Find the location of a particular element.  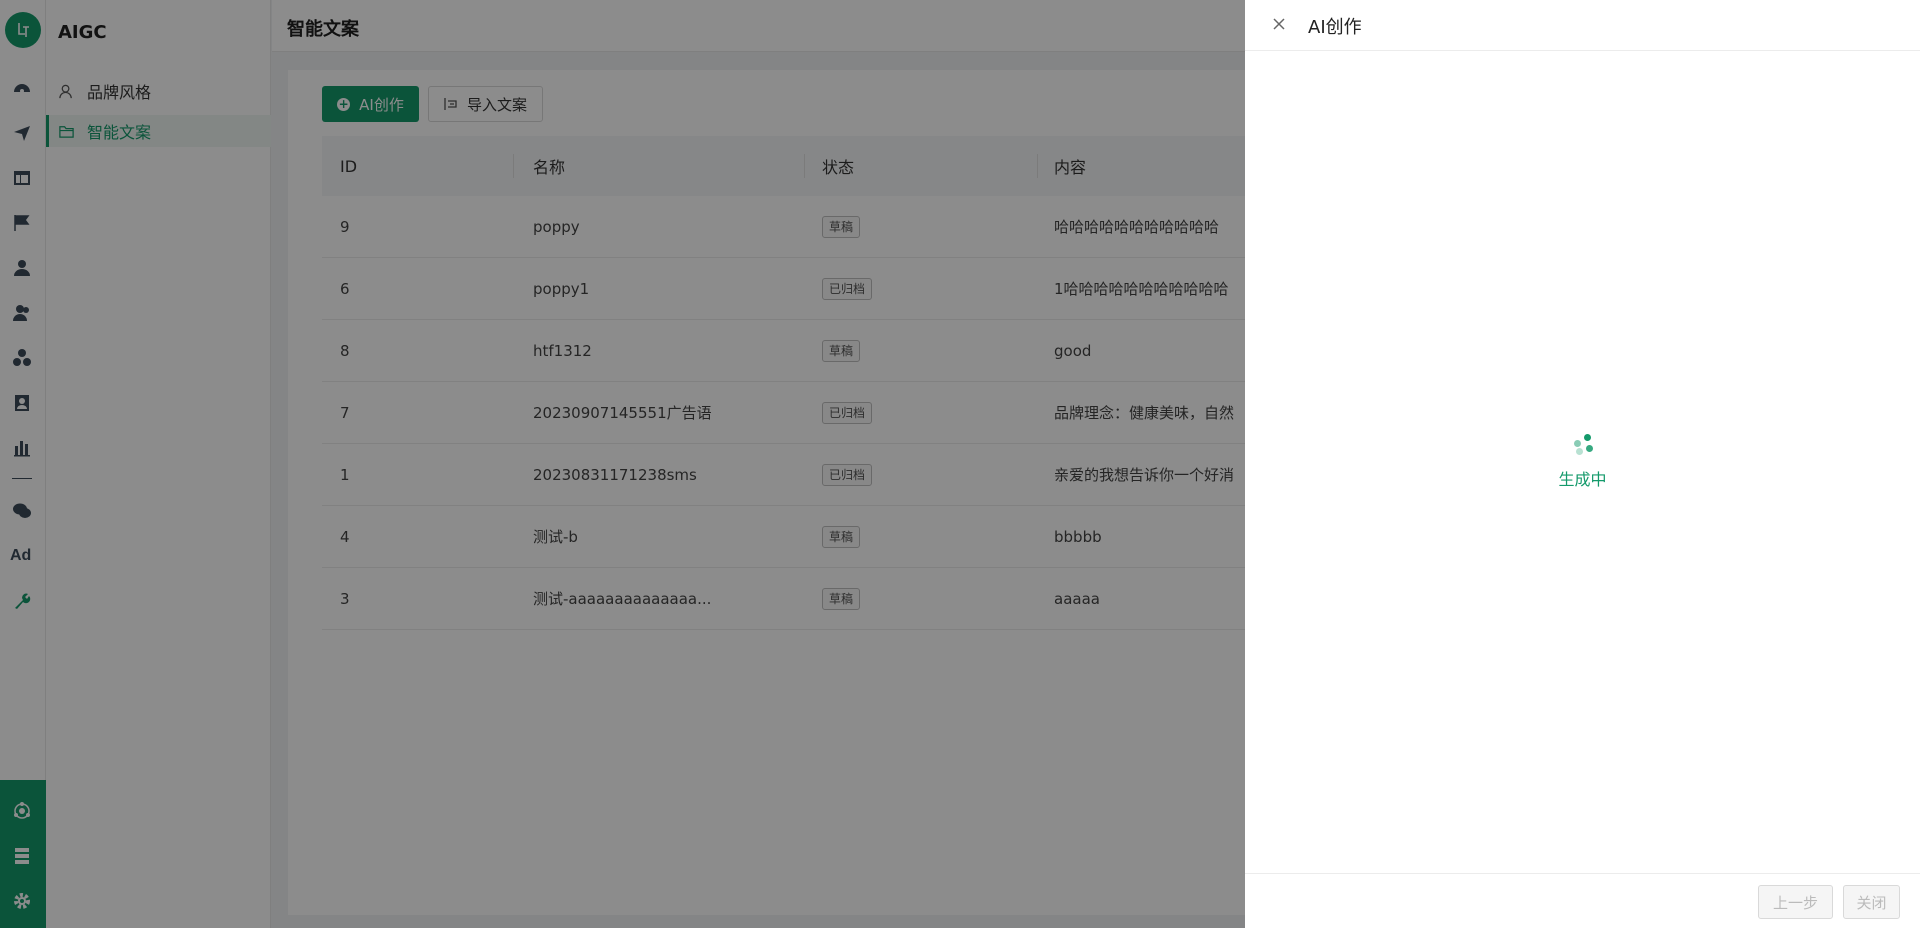

loading-spinner-icon is located at coordinates (1583, 445).